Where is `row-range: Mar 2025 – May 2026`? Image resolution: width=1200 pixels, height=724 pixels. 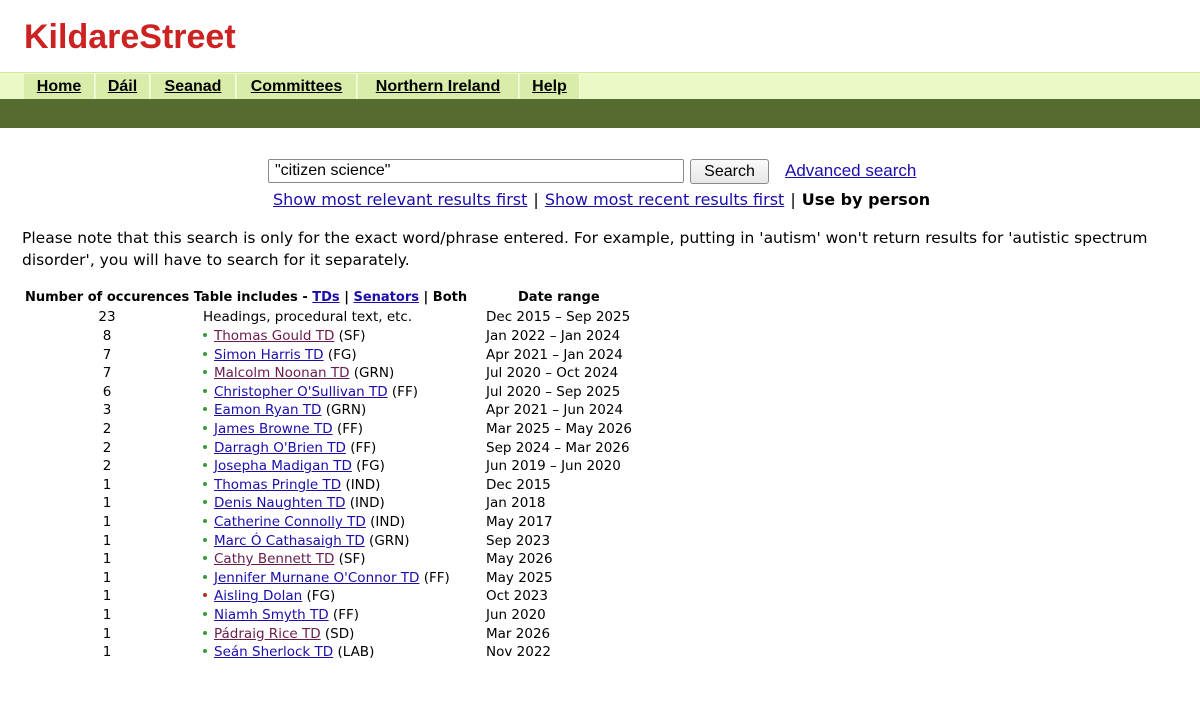
row-range: Mar 2025 – May 2026 is located at coordinates (559, 429).